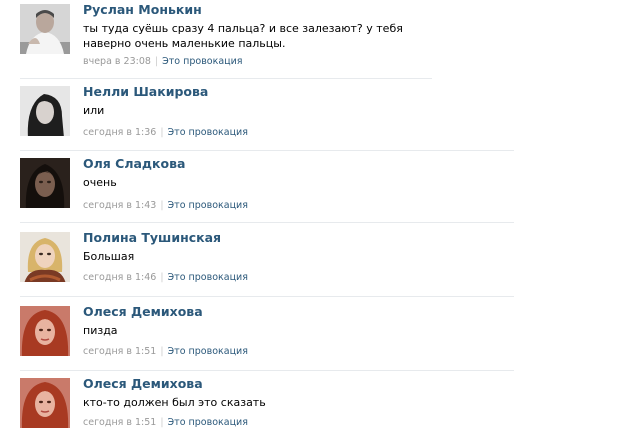 The width and height of the screenshot is (626, 436). What do you see at coordinates (100, 330) in the screenshot?
I see `comment-text: пизда` at bounding box center [100, 330].